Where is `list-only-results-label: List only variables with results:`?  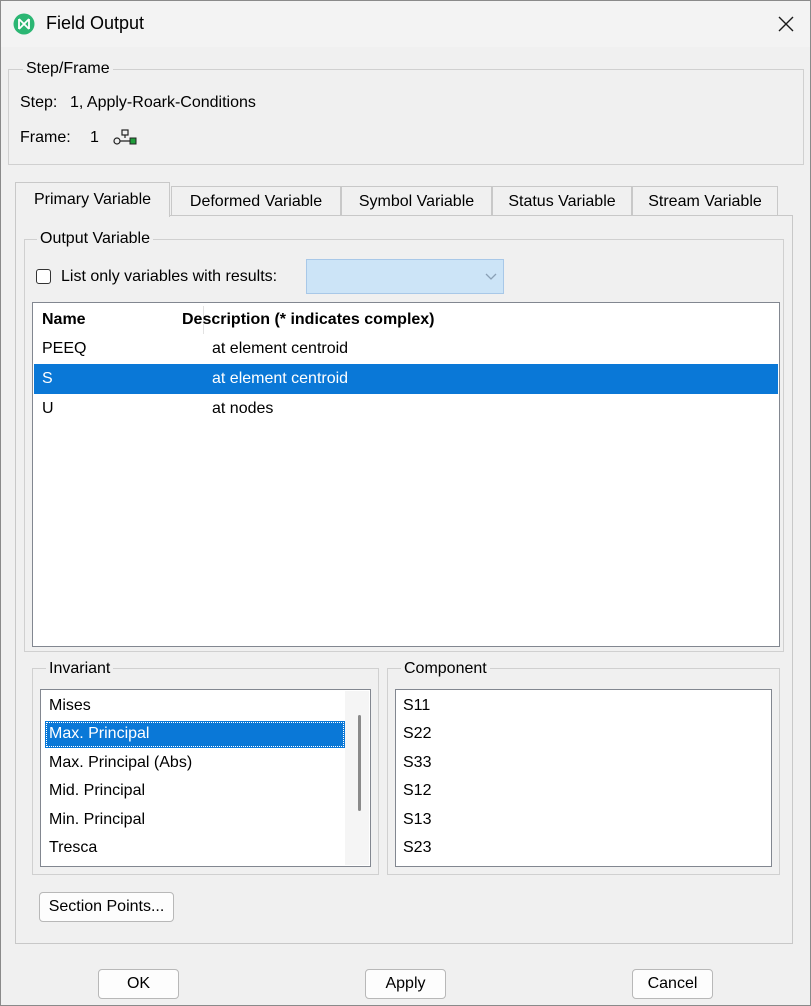
list-only-results-label: List only variables with results: is located at coordinates (169, 276).